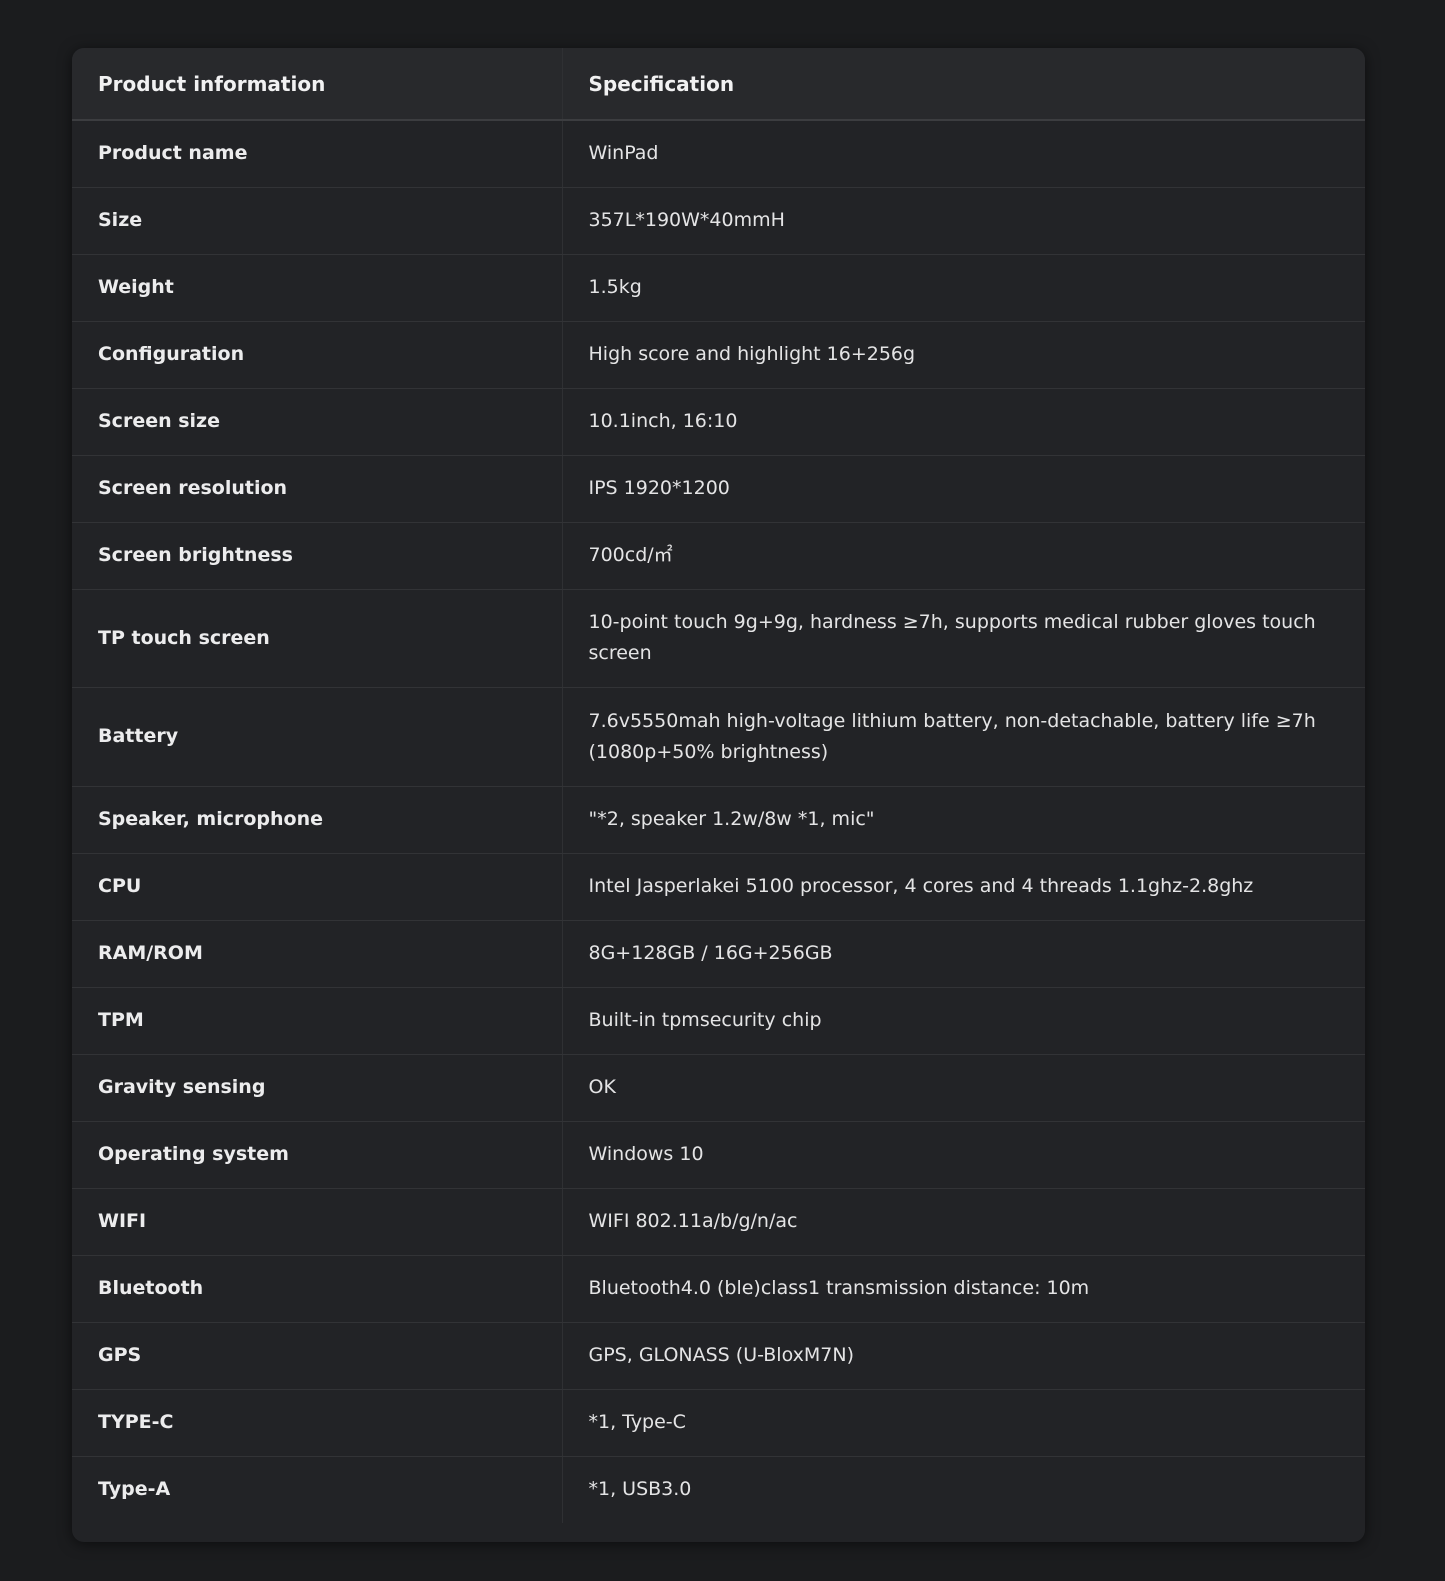 The width and height of the screenshot is (1445, 1581). I want to click on row-value: 10.1inch, 16:10, so click(963, 422).